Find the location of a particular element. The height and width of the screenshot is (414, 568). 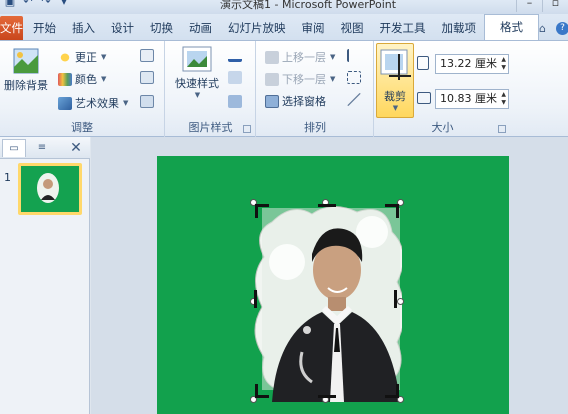

group-label-adjust: 调整 is located at coordinates (82, 127).